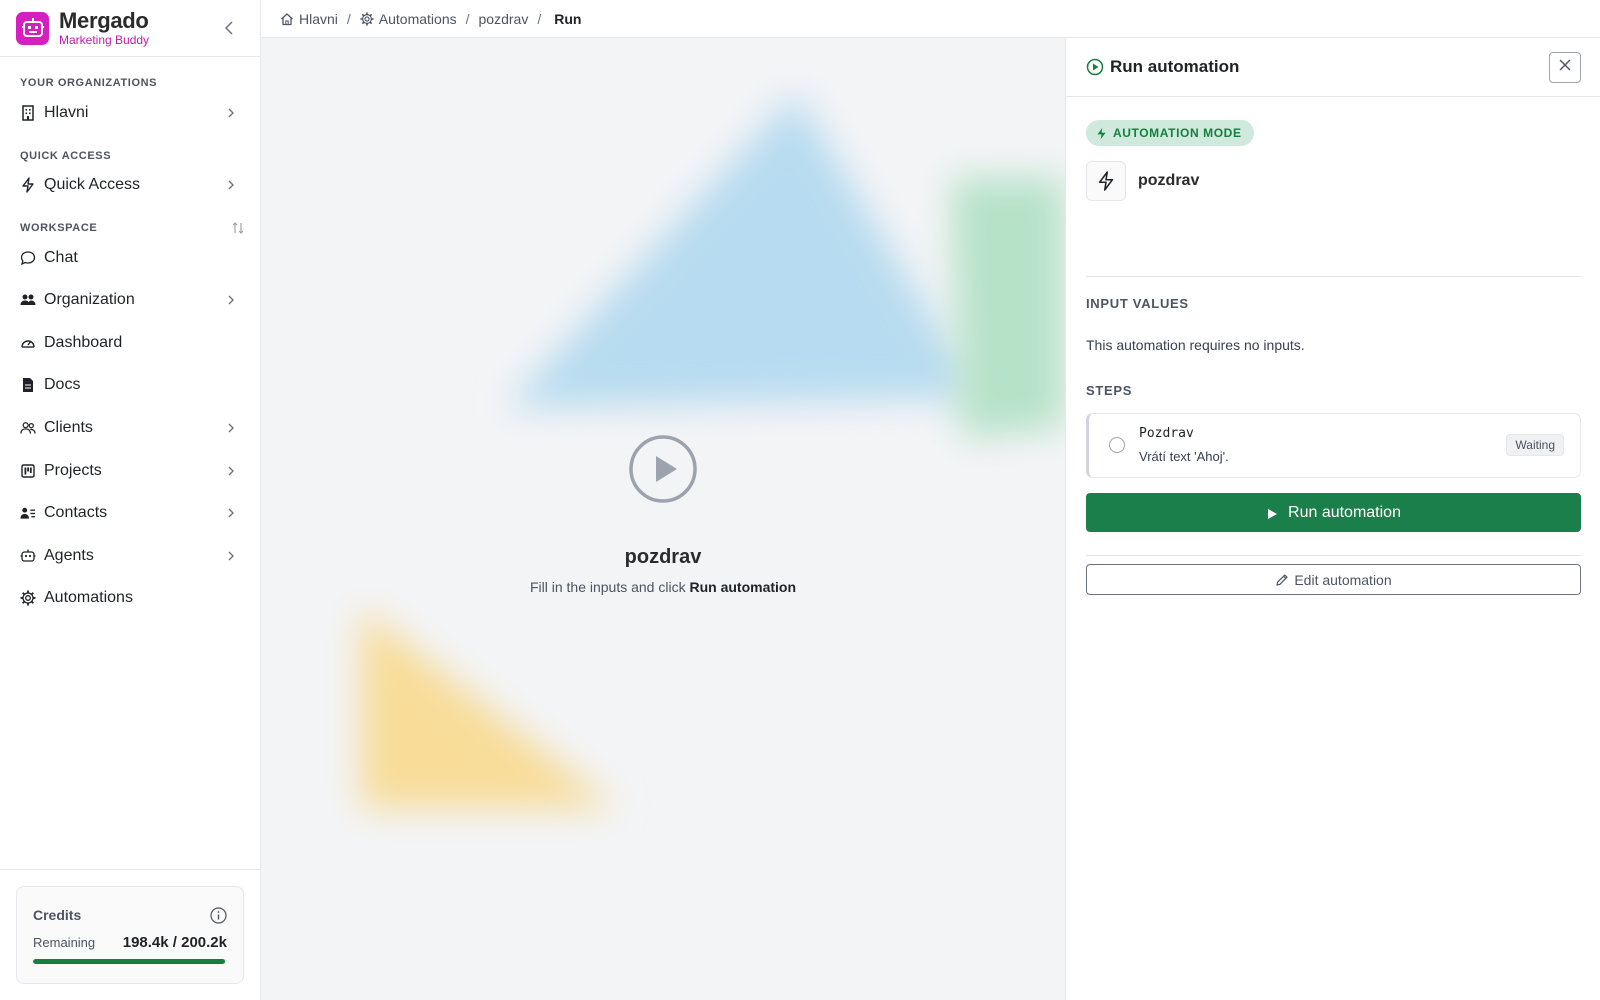 This screenshot has width=1600, height=1000. What do you see at coordinates (238, 228) in the screenshot?
I see `sort-arrows-icon` at bounding box center [238, 228].